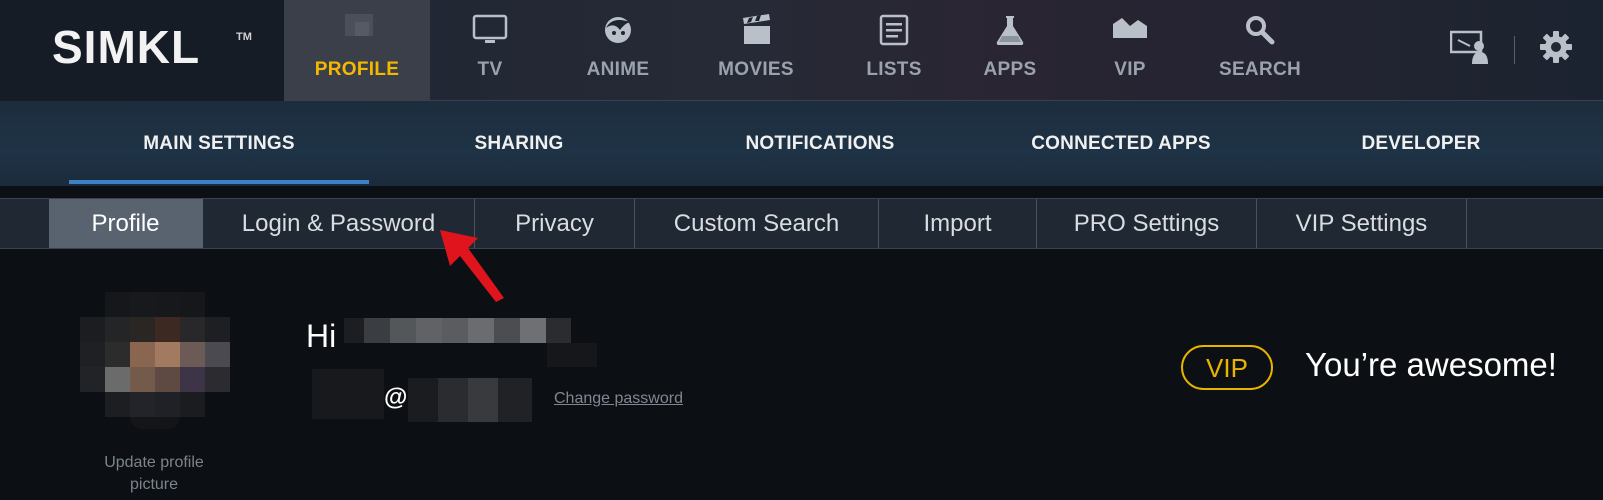 The image size is (1603, 500). What do you see at coordinates (1556, 49) in the screenshot?
I see `gear-icon` at bounding box center [1556, 49].